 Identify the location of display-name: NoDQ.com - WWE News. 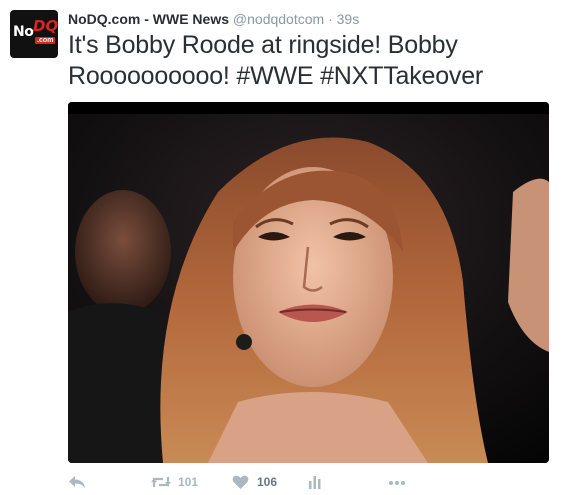
(148, 19).